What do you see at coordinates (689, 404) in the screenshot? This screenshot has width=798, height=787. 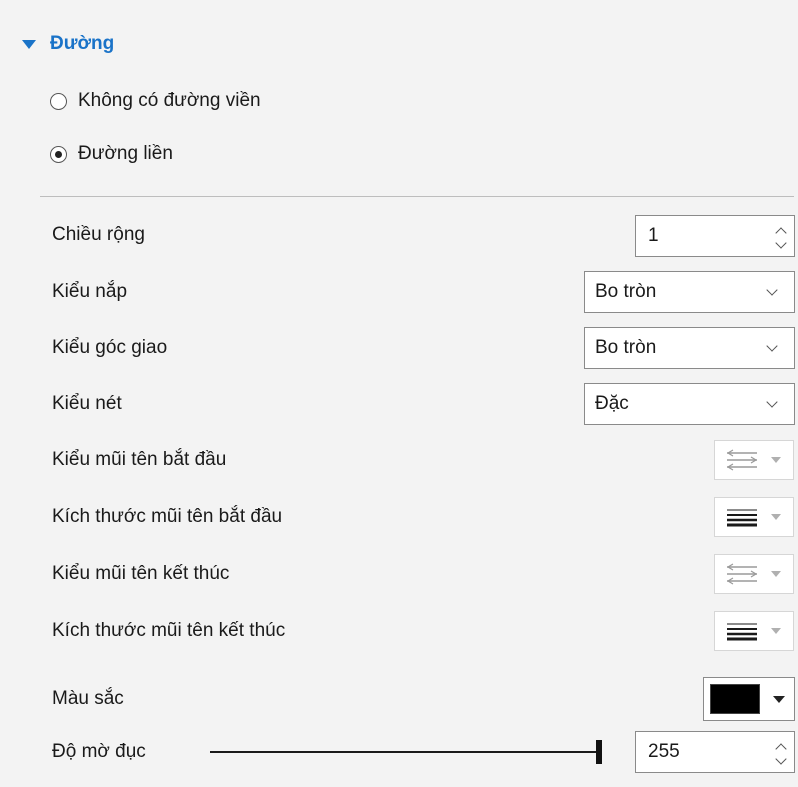 I see `dash-type-select: Đặc` at bounding box center [689, 404].